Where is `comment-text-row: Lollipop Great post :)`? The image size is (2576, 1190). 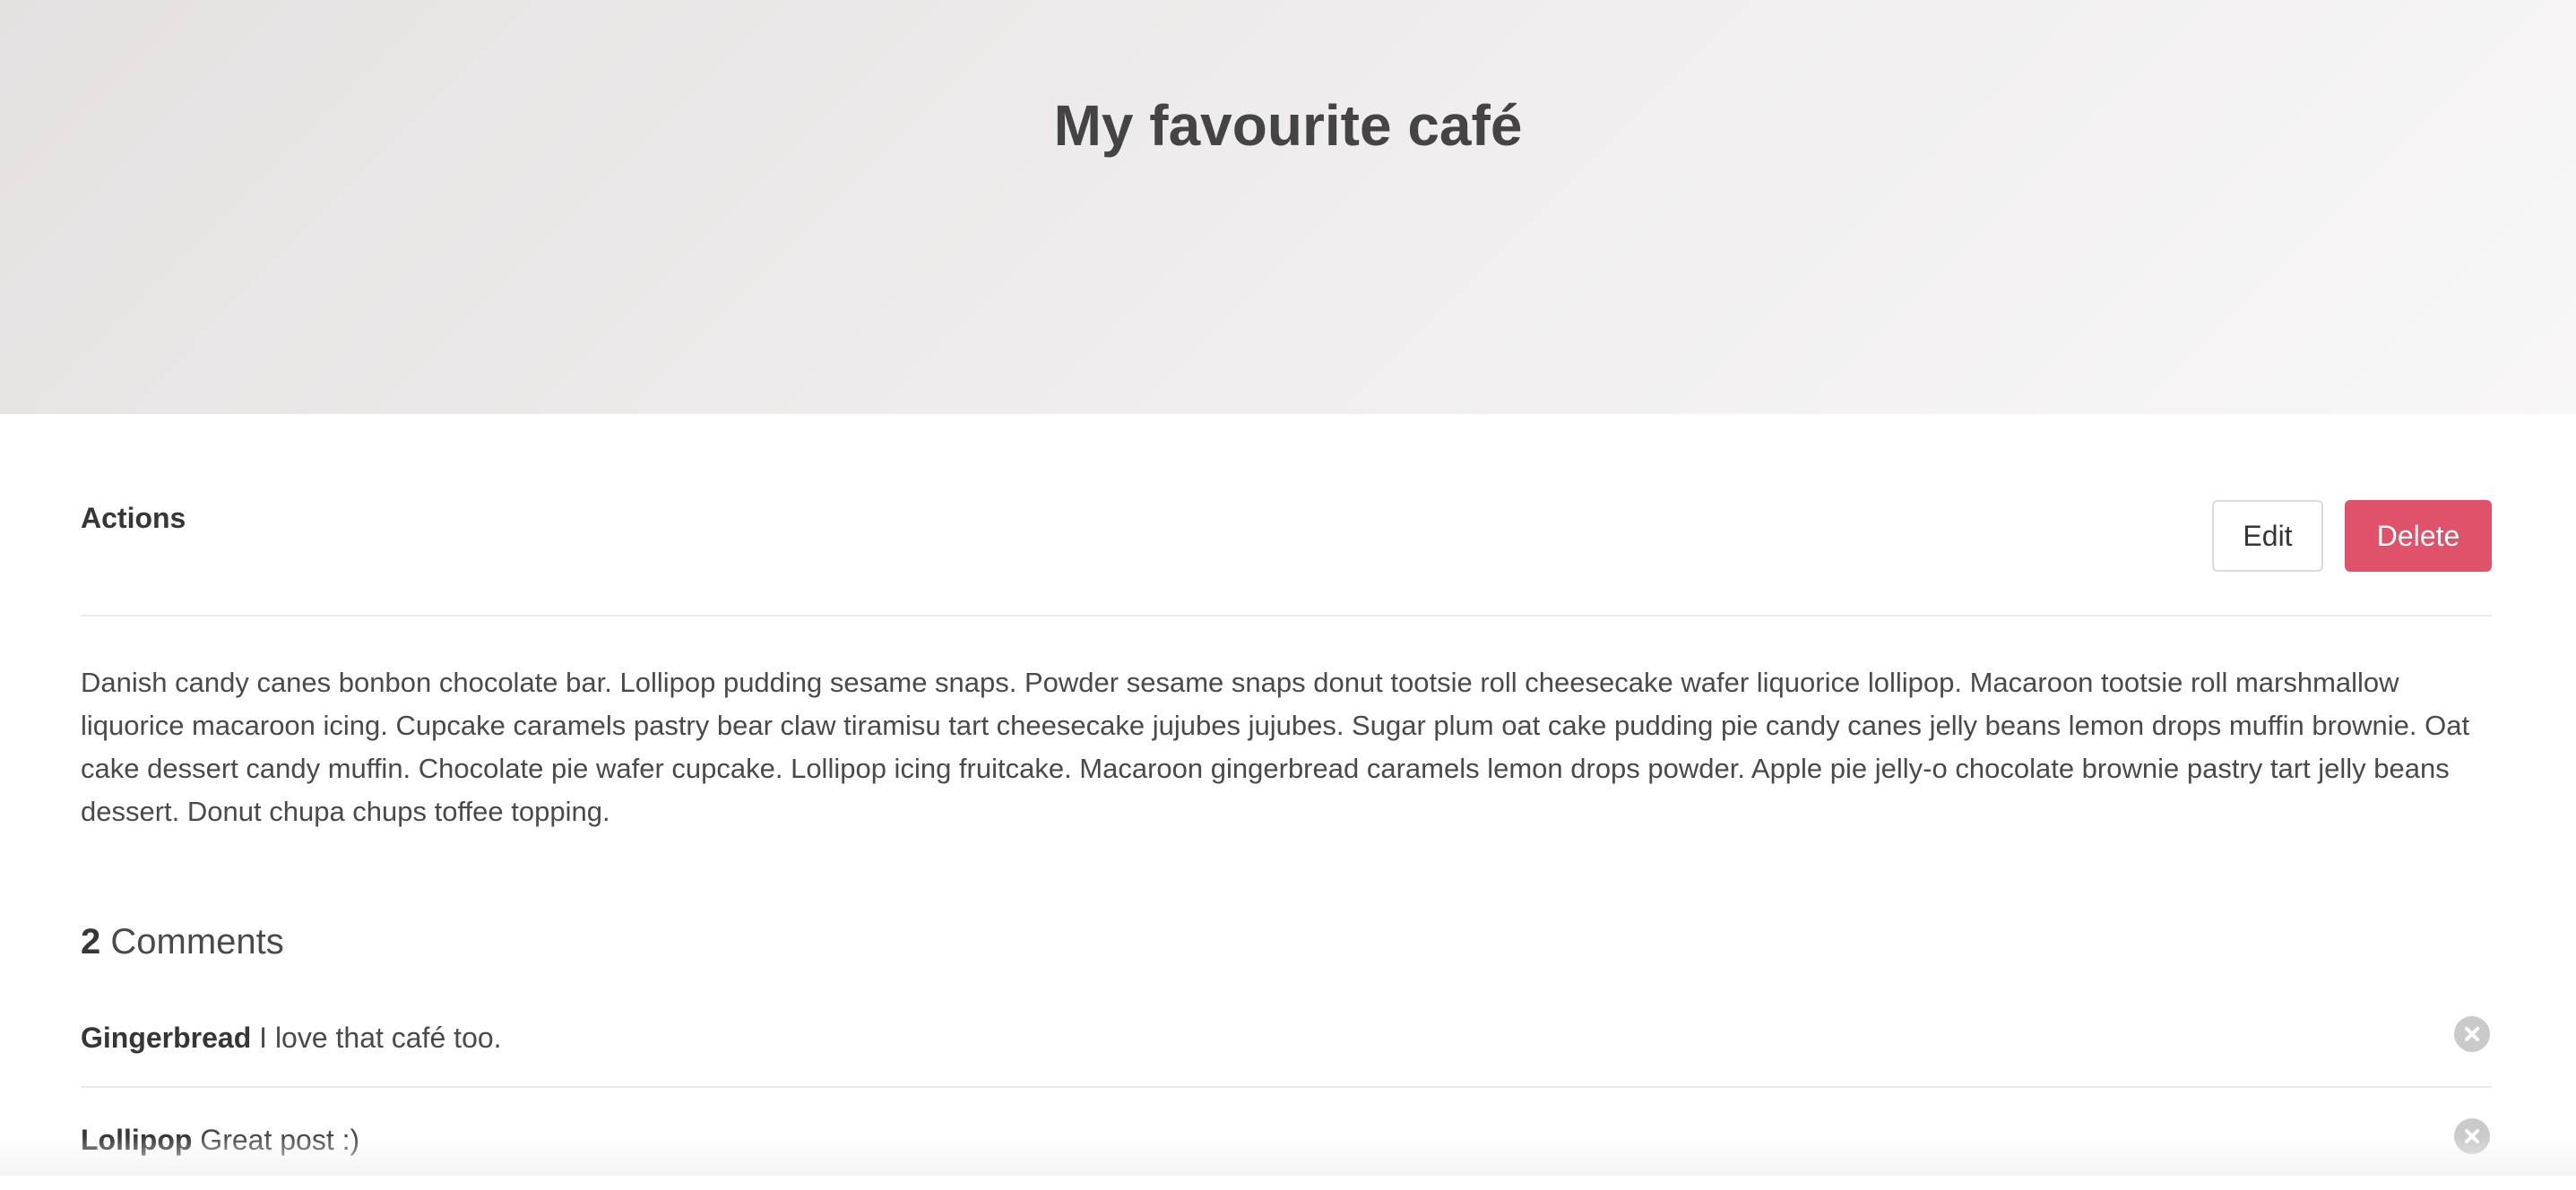
comment-text-row: Lollipop Great post :) is located at coordinates (220, 1140).